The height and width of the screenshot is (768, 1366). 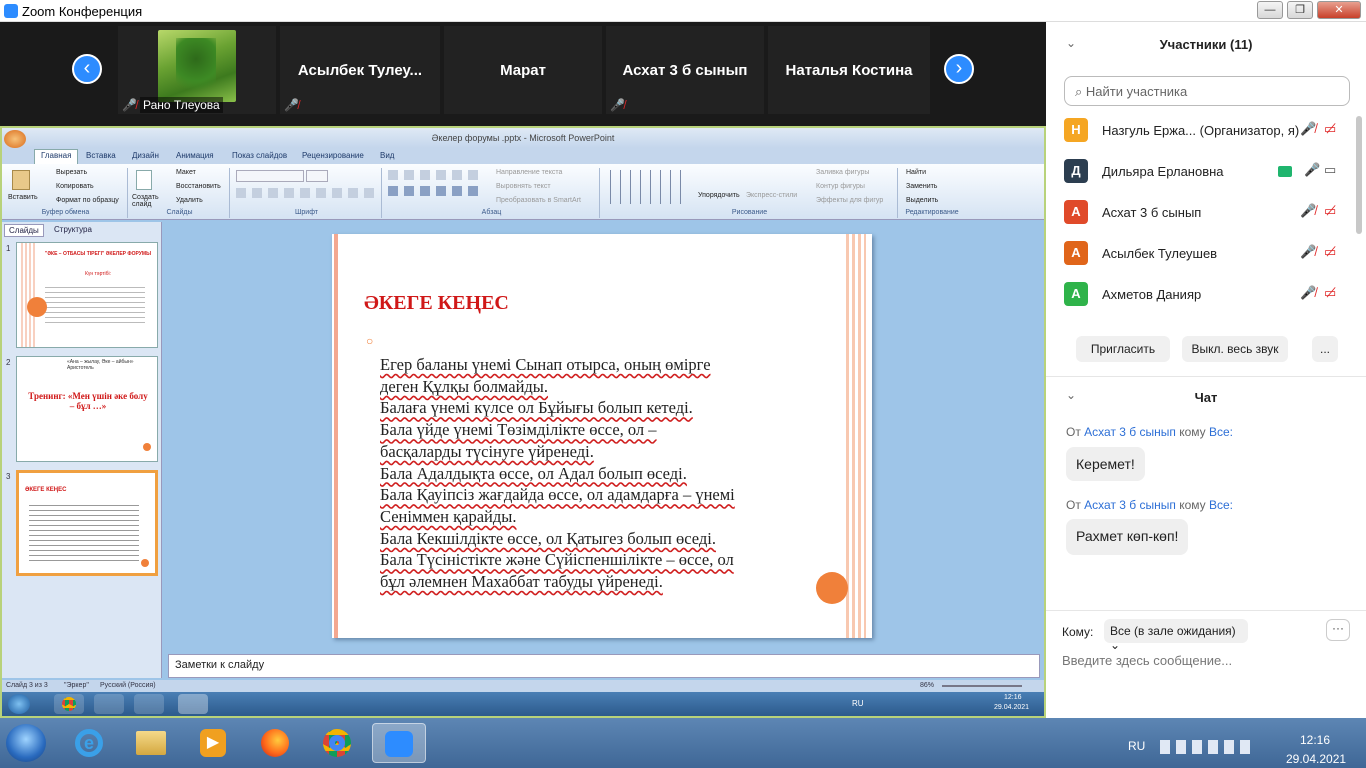 I want to click on chat-title: Чат, so click(x=1206, y=397).